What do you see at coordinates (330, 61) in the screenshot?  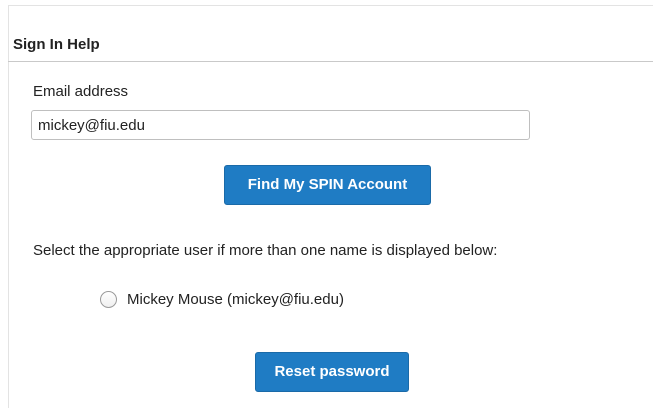 I see `section-divider` at bounding box center [330, 61].